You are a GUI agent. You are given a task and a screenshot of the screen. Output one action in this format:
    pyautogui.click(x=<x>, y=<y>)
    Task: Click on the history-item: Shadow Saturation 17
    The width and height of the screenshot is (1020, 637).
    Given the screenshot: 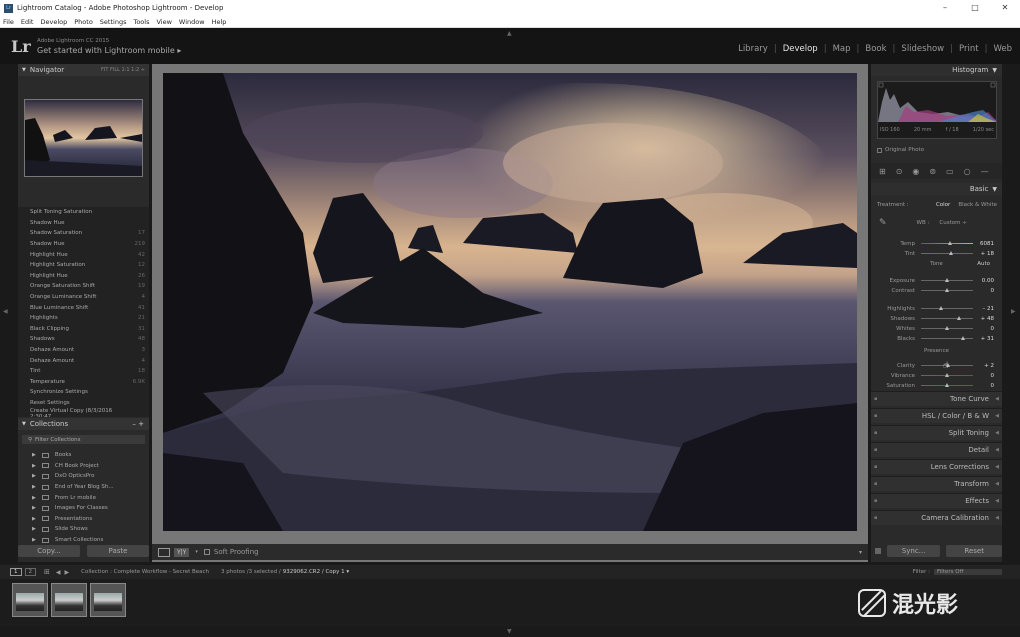 What is the action you would take?
    pyautogui.click(x=83, y=233)
    